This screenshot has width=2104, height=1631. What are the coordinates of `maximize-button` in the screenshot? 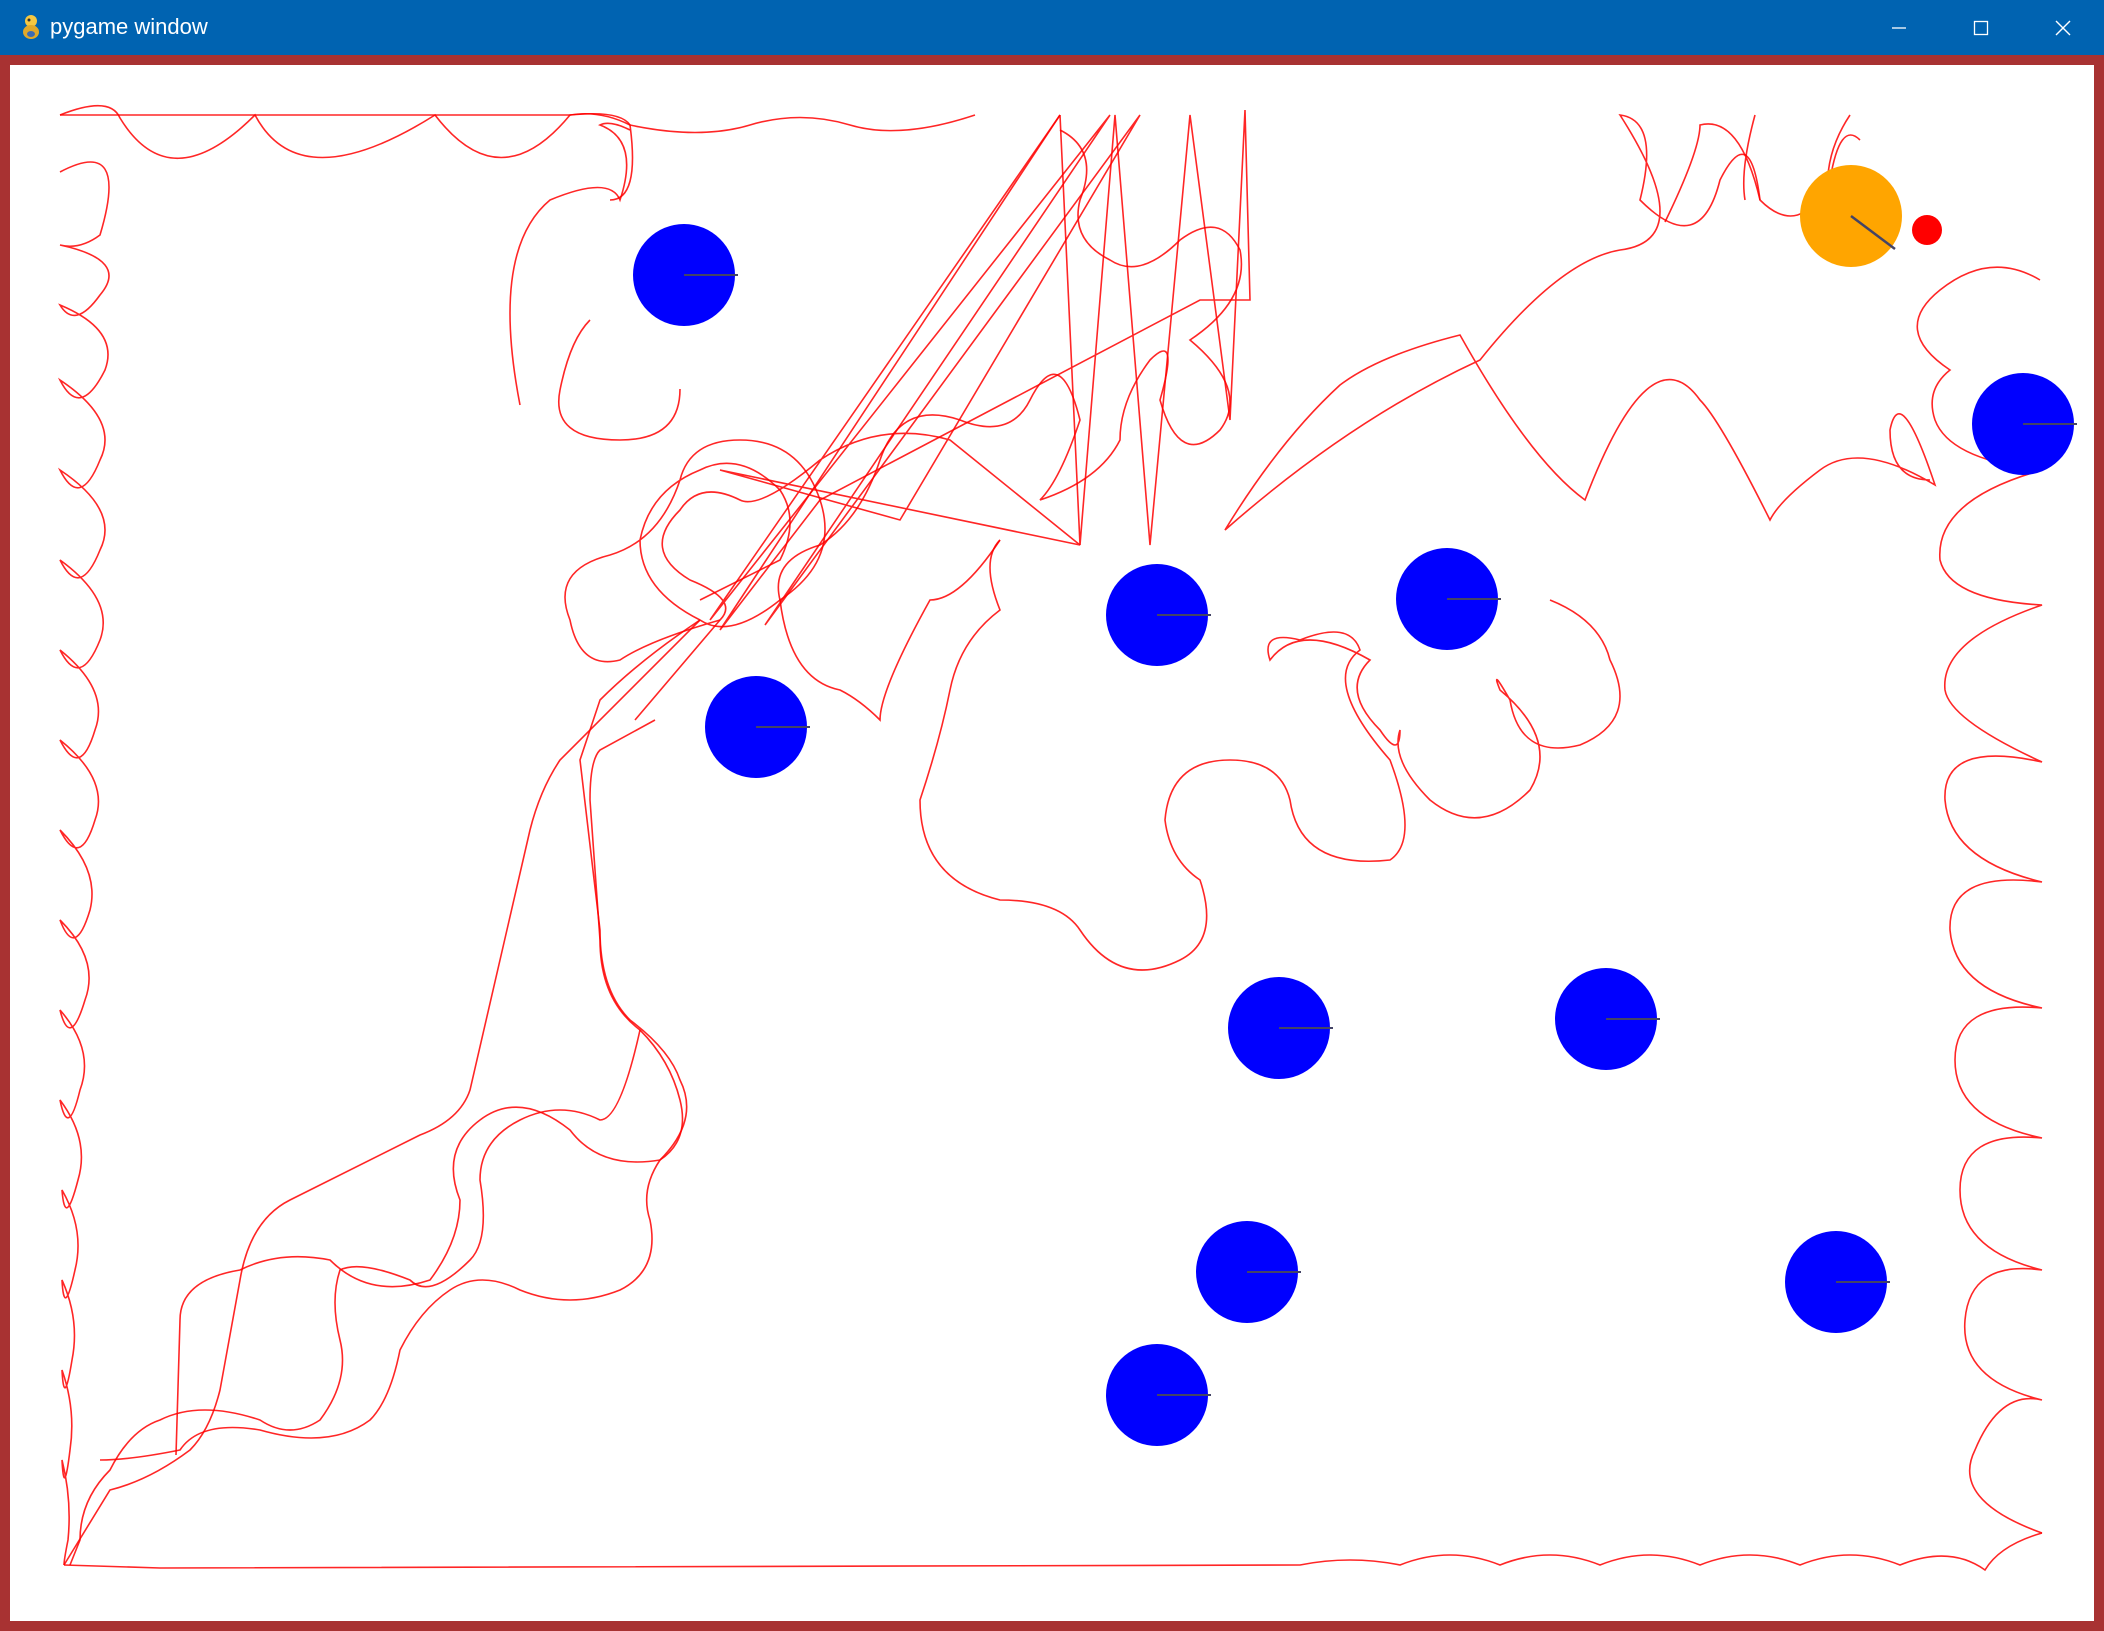 It's located at (1981, 27).